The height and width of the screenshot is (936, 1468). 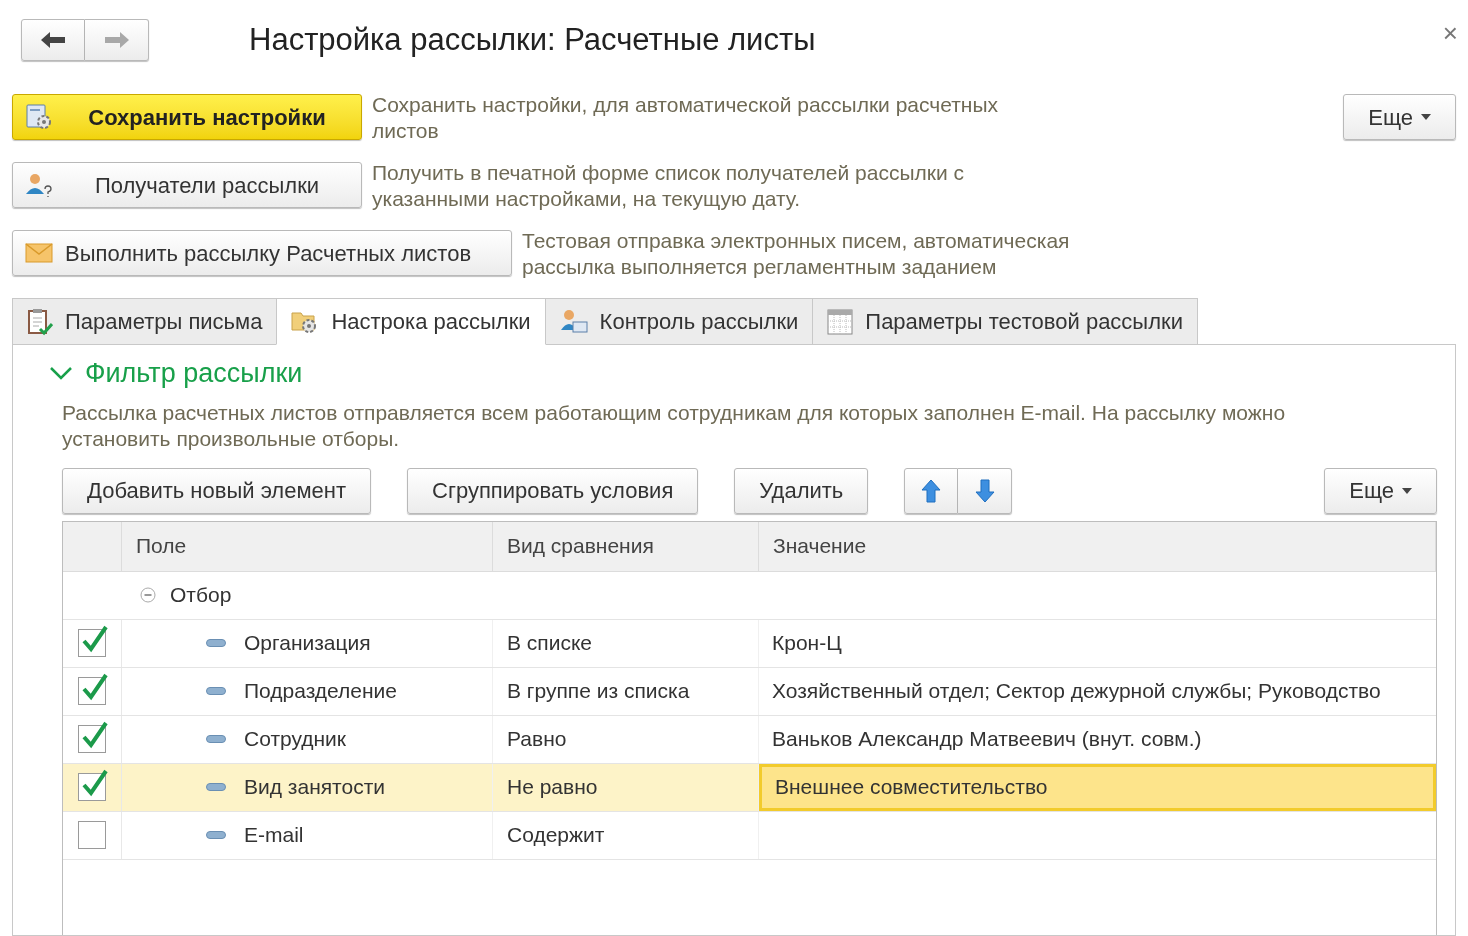 I want to click on clipboard-check-icon, so click(x=40, y=321).